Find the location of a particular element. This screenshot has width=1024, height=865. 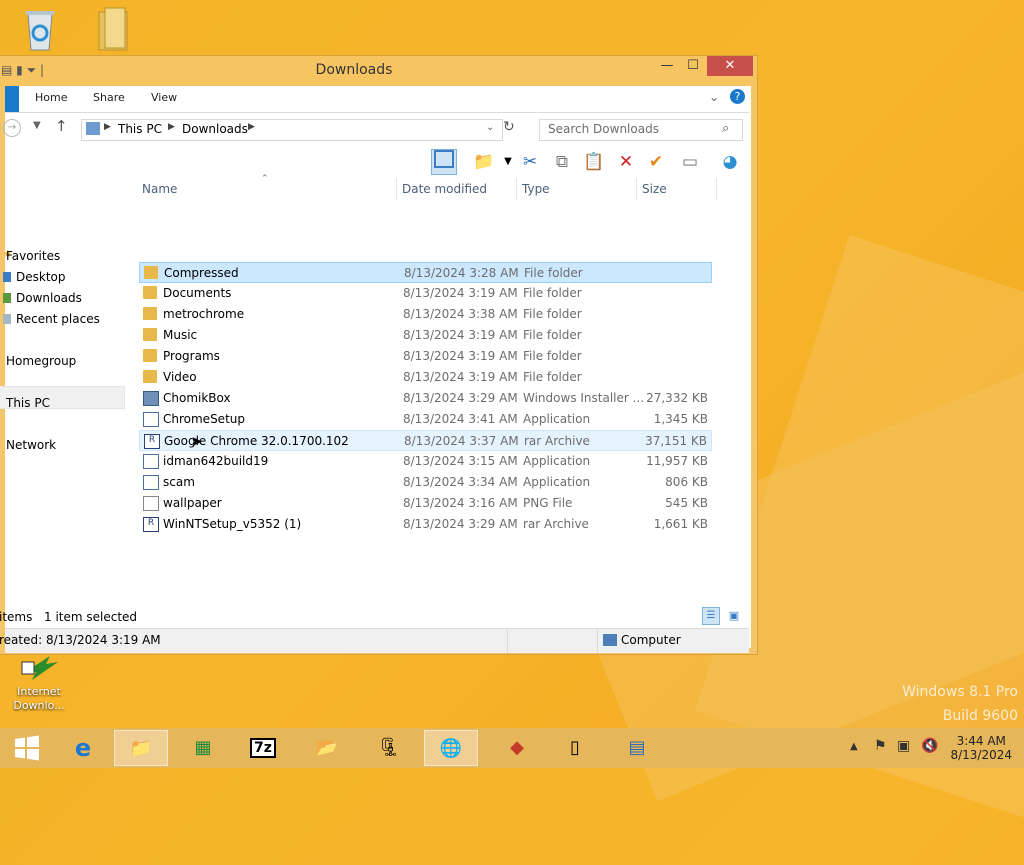

file-name: Programs is located at coordinates (191, 356).